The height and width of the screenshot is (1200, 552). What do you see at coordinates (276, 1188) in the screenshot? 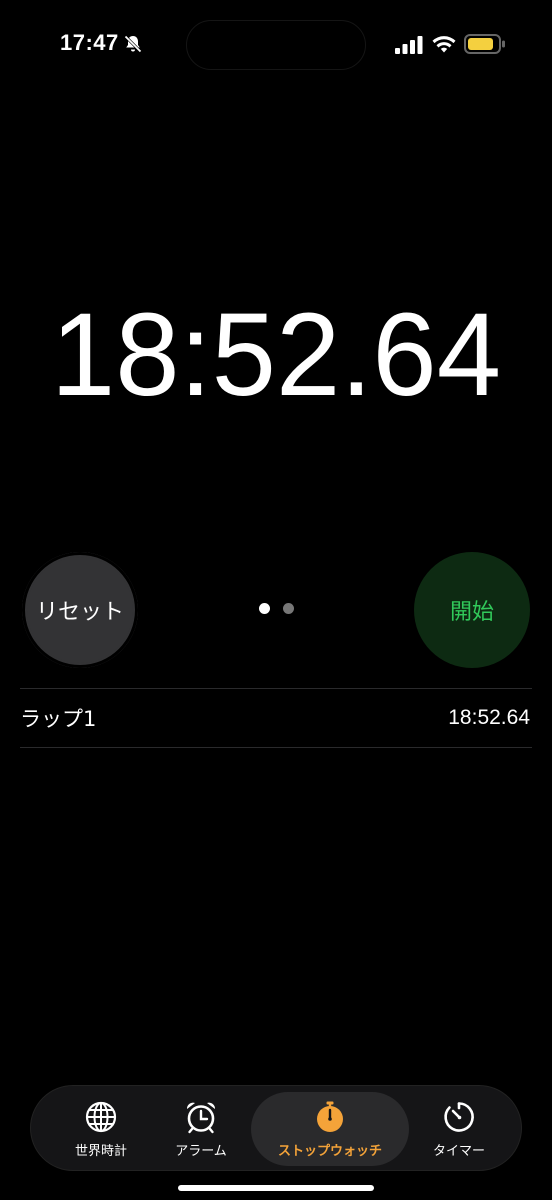
I see `home-indicator` at bounding box center [276, 1188].